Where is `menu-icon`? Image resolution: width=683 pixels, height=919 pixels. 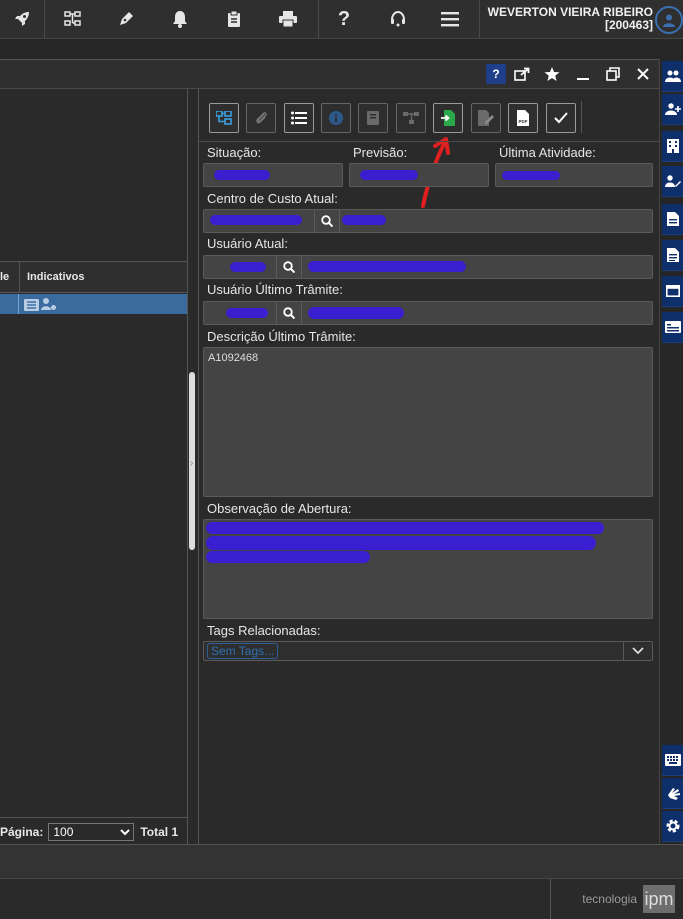 menu-icon is located at coordinates (450, 19).